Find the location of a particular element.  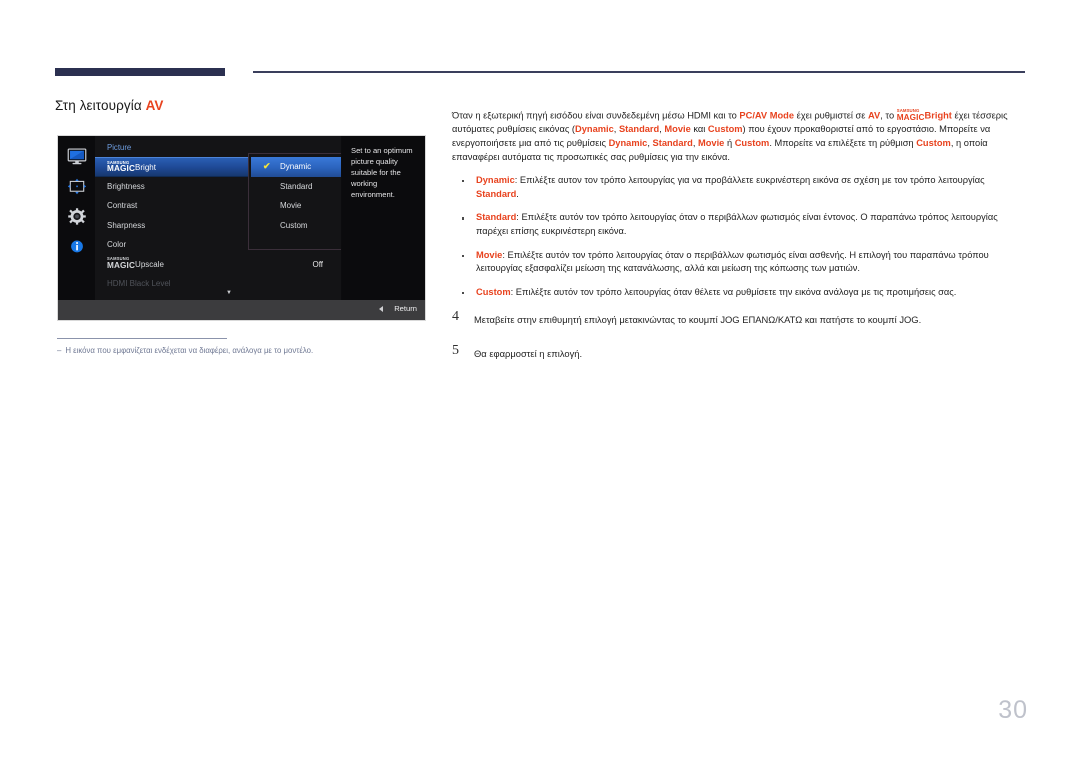

menu-item-label: Color is located at coordinates (117, 244).